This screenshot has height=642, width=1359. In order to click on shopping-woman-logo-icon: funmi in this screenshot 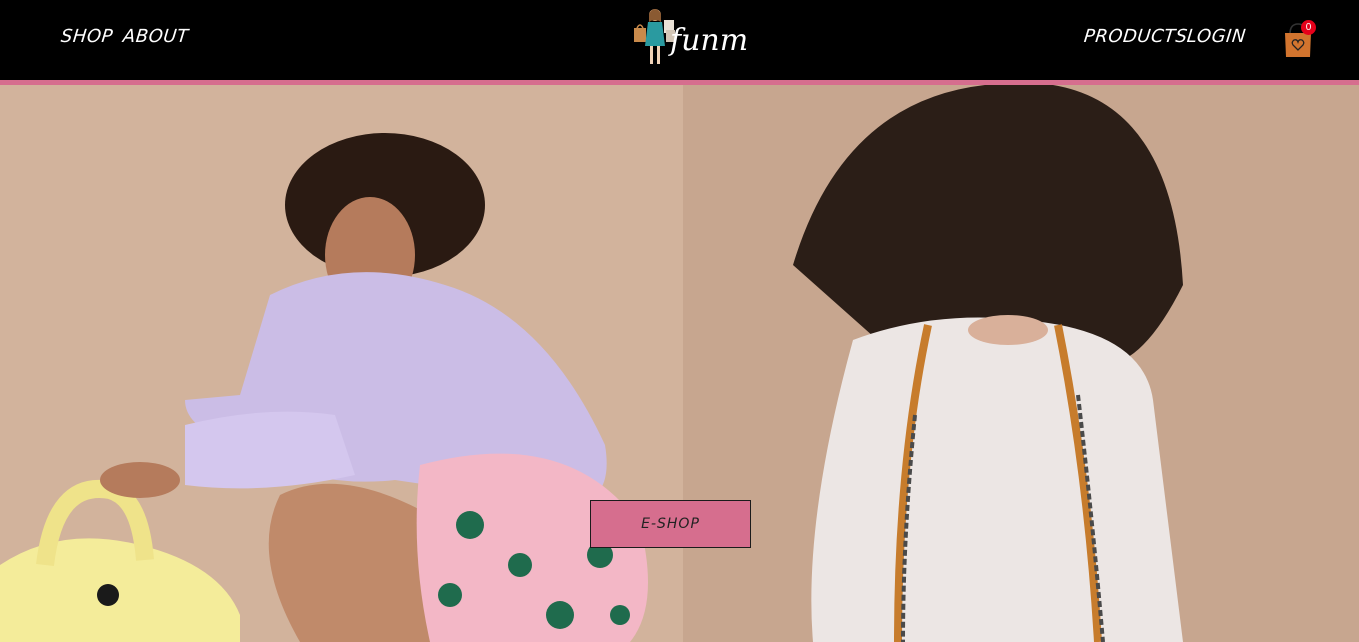, I will do `click(696, 36)`.